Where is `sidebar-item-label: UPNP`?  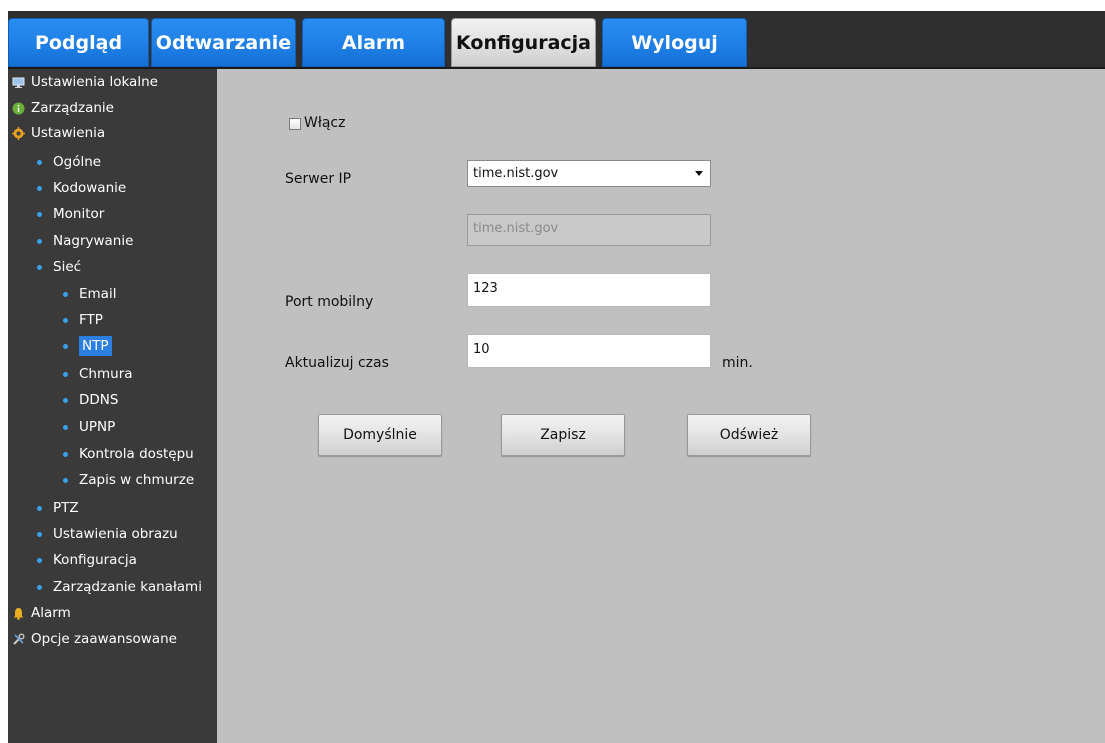 sidebar-item-label: UPNP is located at coordinates (97, 427).